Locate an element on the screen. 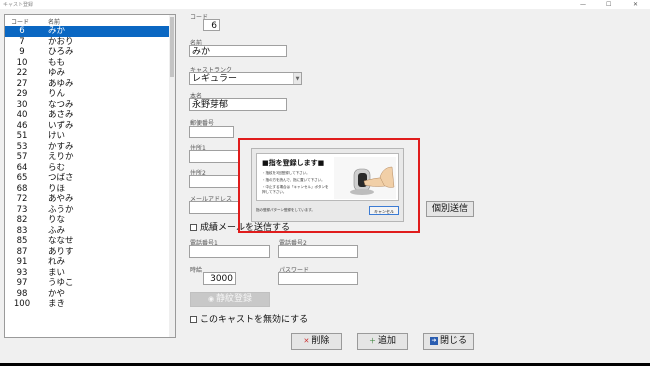 This screenshot has width=650, height=366. list-item-name: ふうか is located at coordinates (61, 209).